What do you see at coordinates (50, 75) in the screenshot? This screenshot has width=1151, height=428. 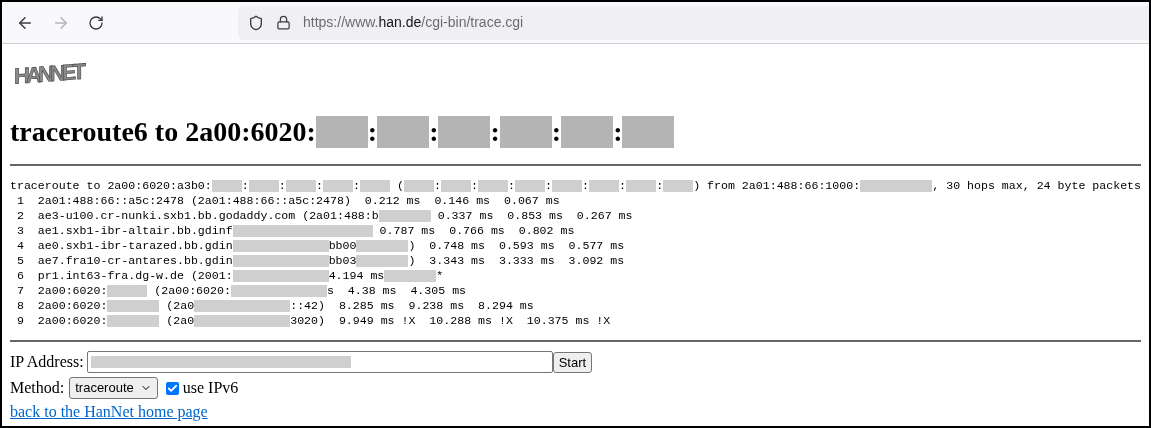 I see `logo: HANNET` at bounding box center [50, 75].